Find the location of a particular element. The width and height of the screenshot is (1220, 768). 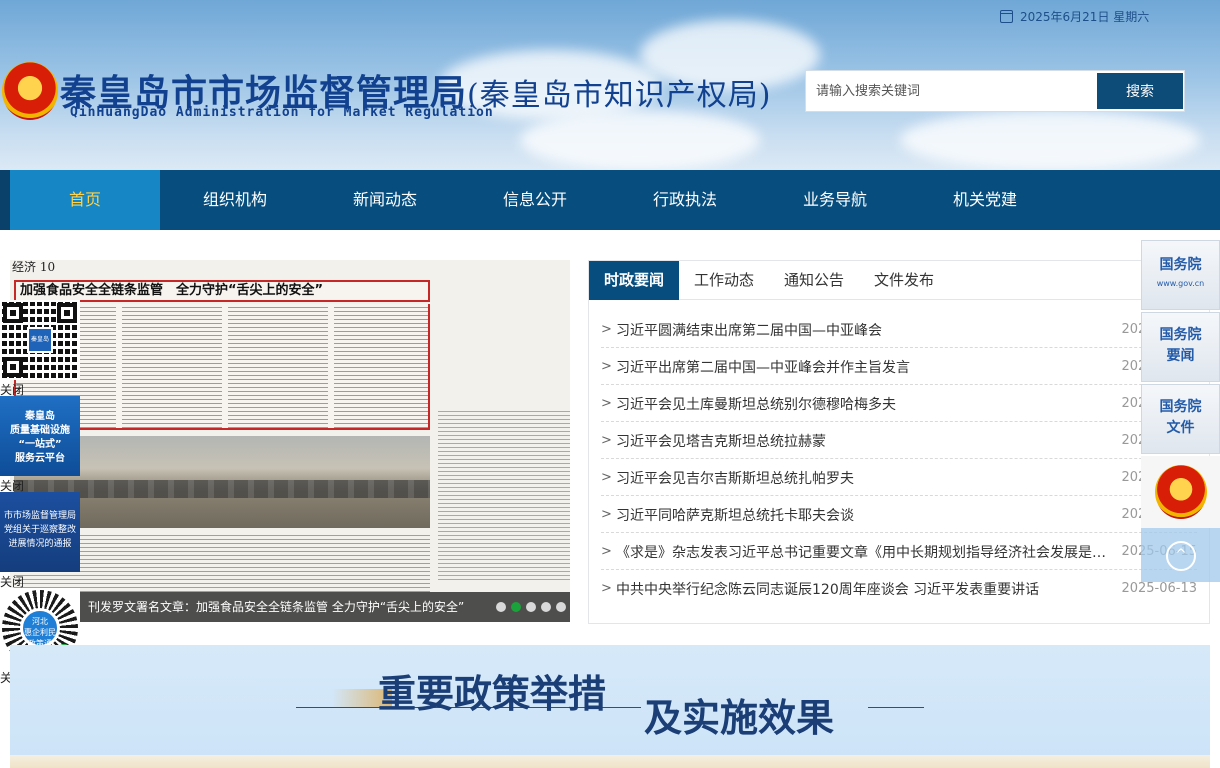

slider-caption-bar: 刊发罗文署名文章：加强食品安全全链条监管 全力守护“舌尖上的安全” is located at coordinates (290, 607).